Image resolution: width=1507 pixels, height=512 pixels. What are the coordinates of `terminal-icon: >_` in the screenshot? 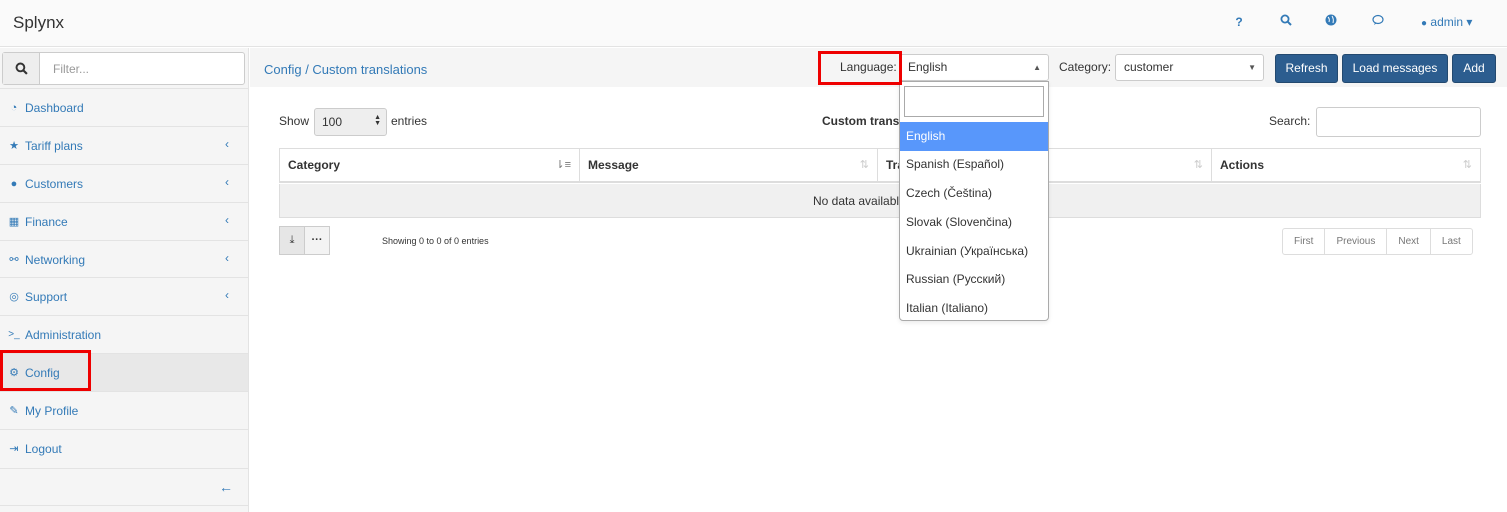 It's located at (14, 334).